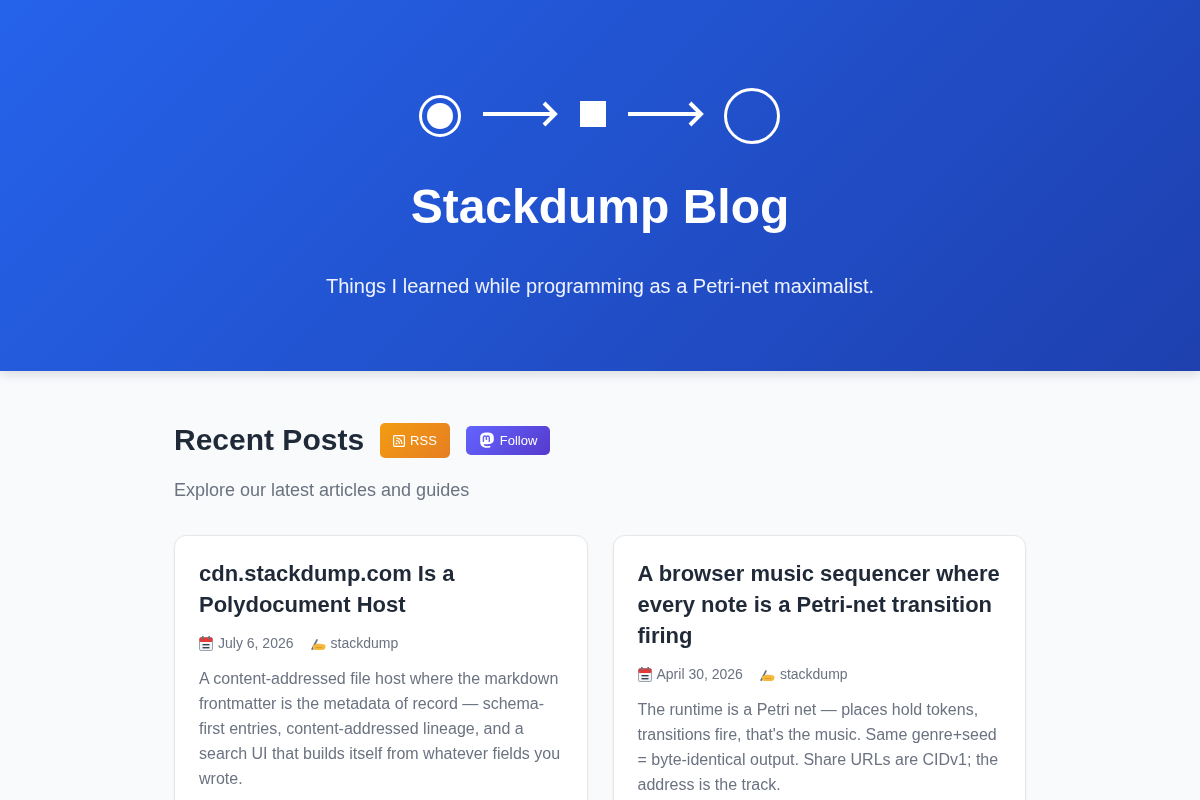 This screenshot has height=800, width=1200. I want to click on section-title: Recent Posts, so click(269, 440).